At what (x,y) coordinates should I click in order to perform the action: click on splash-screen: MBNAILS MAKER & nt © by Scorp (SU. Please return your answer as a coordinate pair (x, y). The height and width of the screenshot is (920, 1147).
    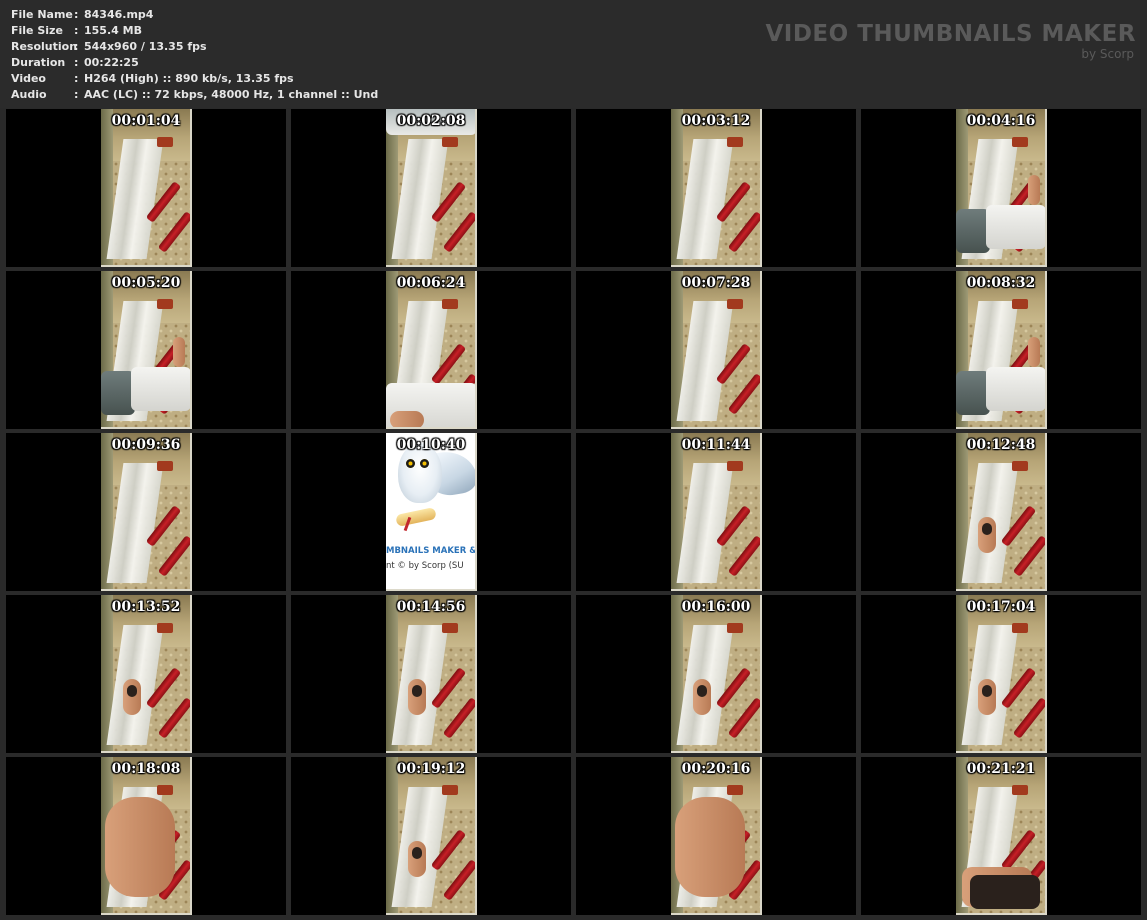
    Looking at the image, I should click on (431, 512).